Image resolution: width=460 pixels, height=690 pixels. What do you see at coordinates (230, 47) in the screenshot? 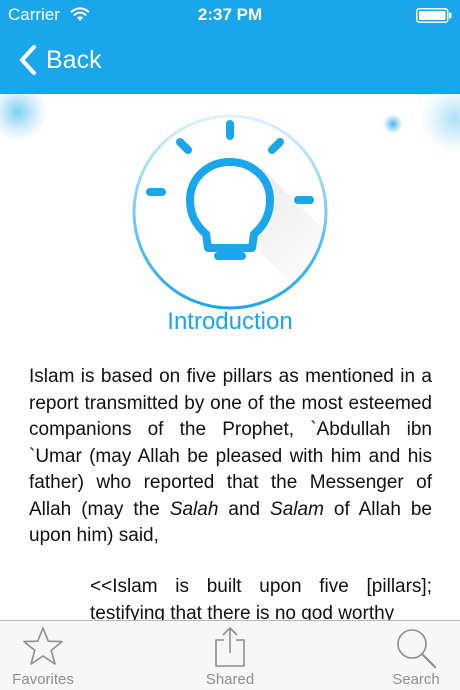
I see `nav-header: Carrier 2:37 PM Back` at bounding box center [230, 47].